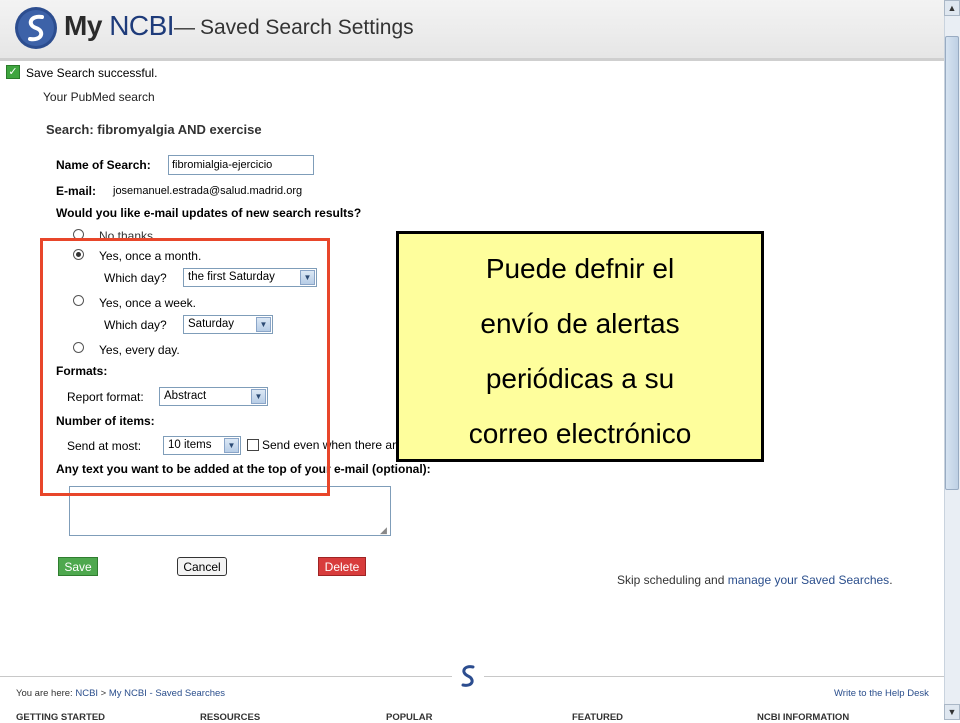 The image size is (960, 723). I want to click on name-of-search-label: Name of Search:, so click(103, 165).